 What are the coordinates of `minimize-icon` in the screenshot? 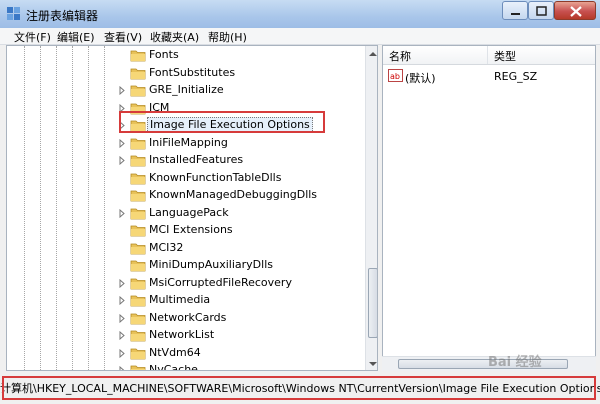 It's located at (515, 14).